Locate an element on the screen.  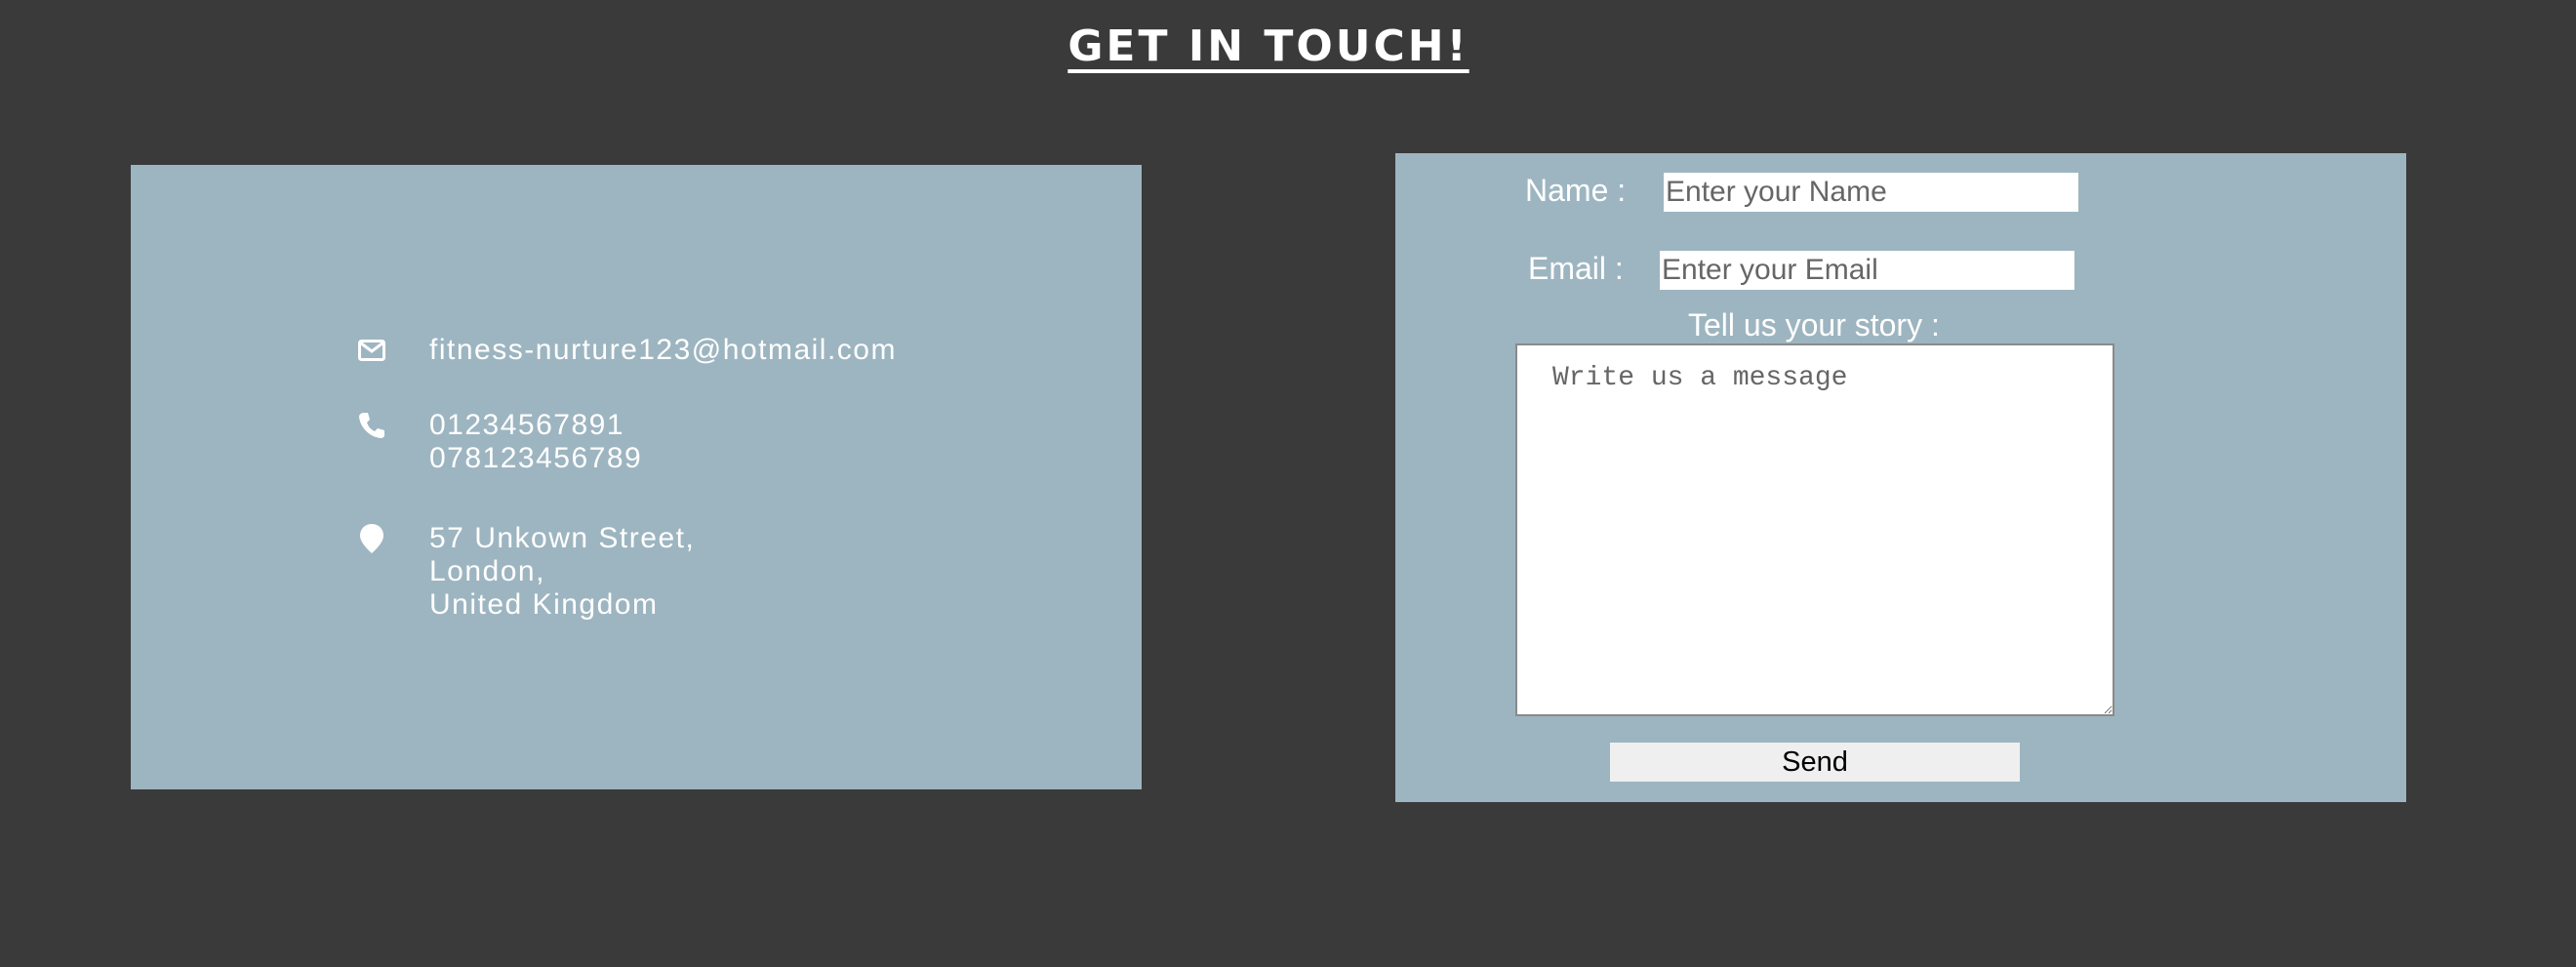
contact-phone-row: 01234567891 078123456789 is located at coordinates (498, 442).